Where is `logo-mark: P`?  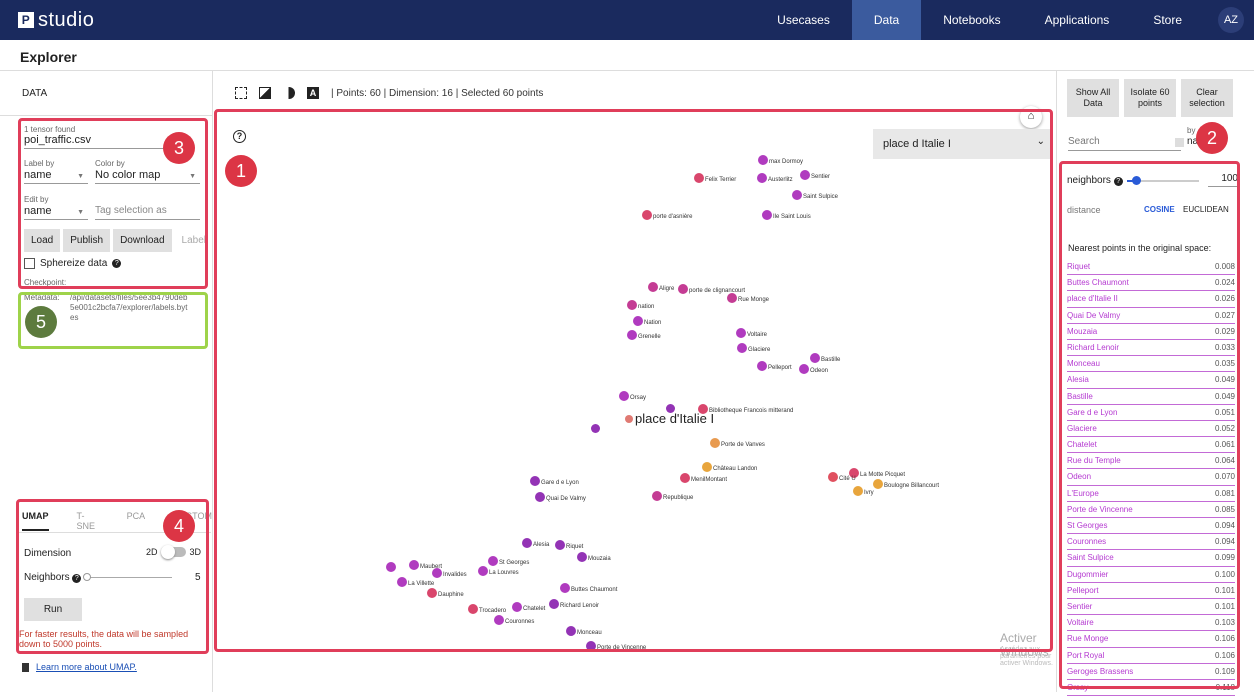
logo-mark: P is located at coordinates (26, 20).